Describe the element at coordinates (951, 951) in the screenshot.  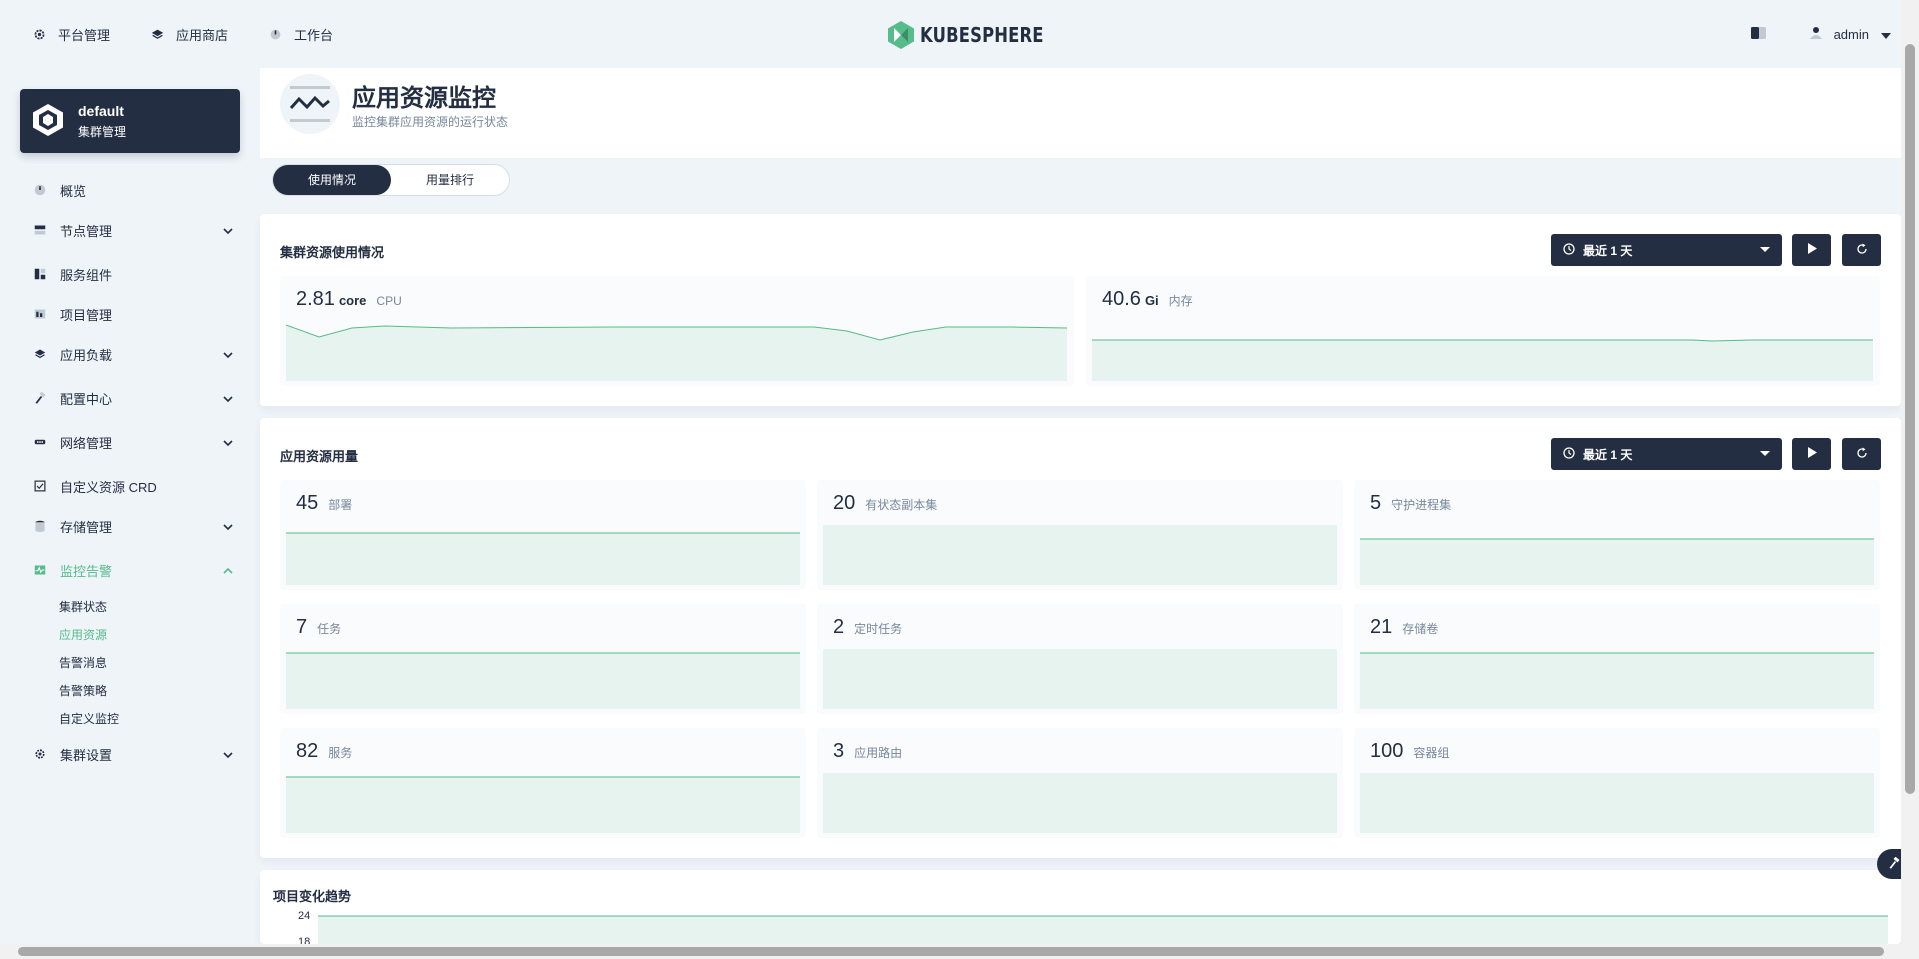
I see `horizontal-scroll-thumb` at that location.